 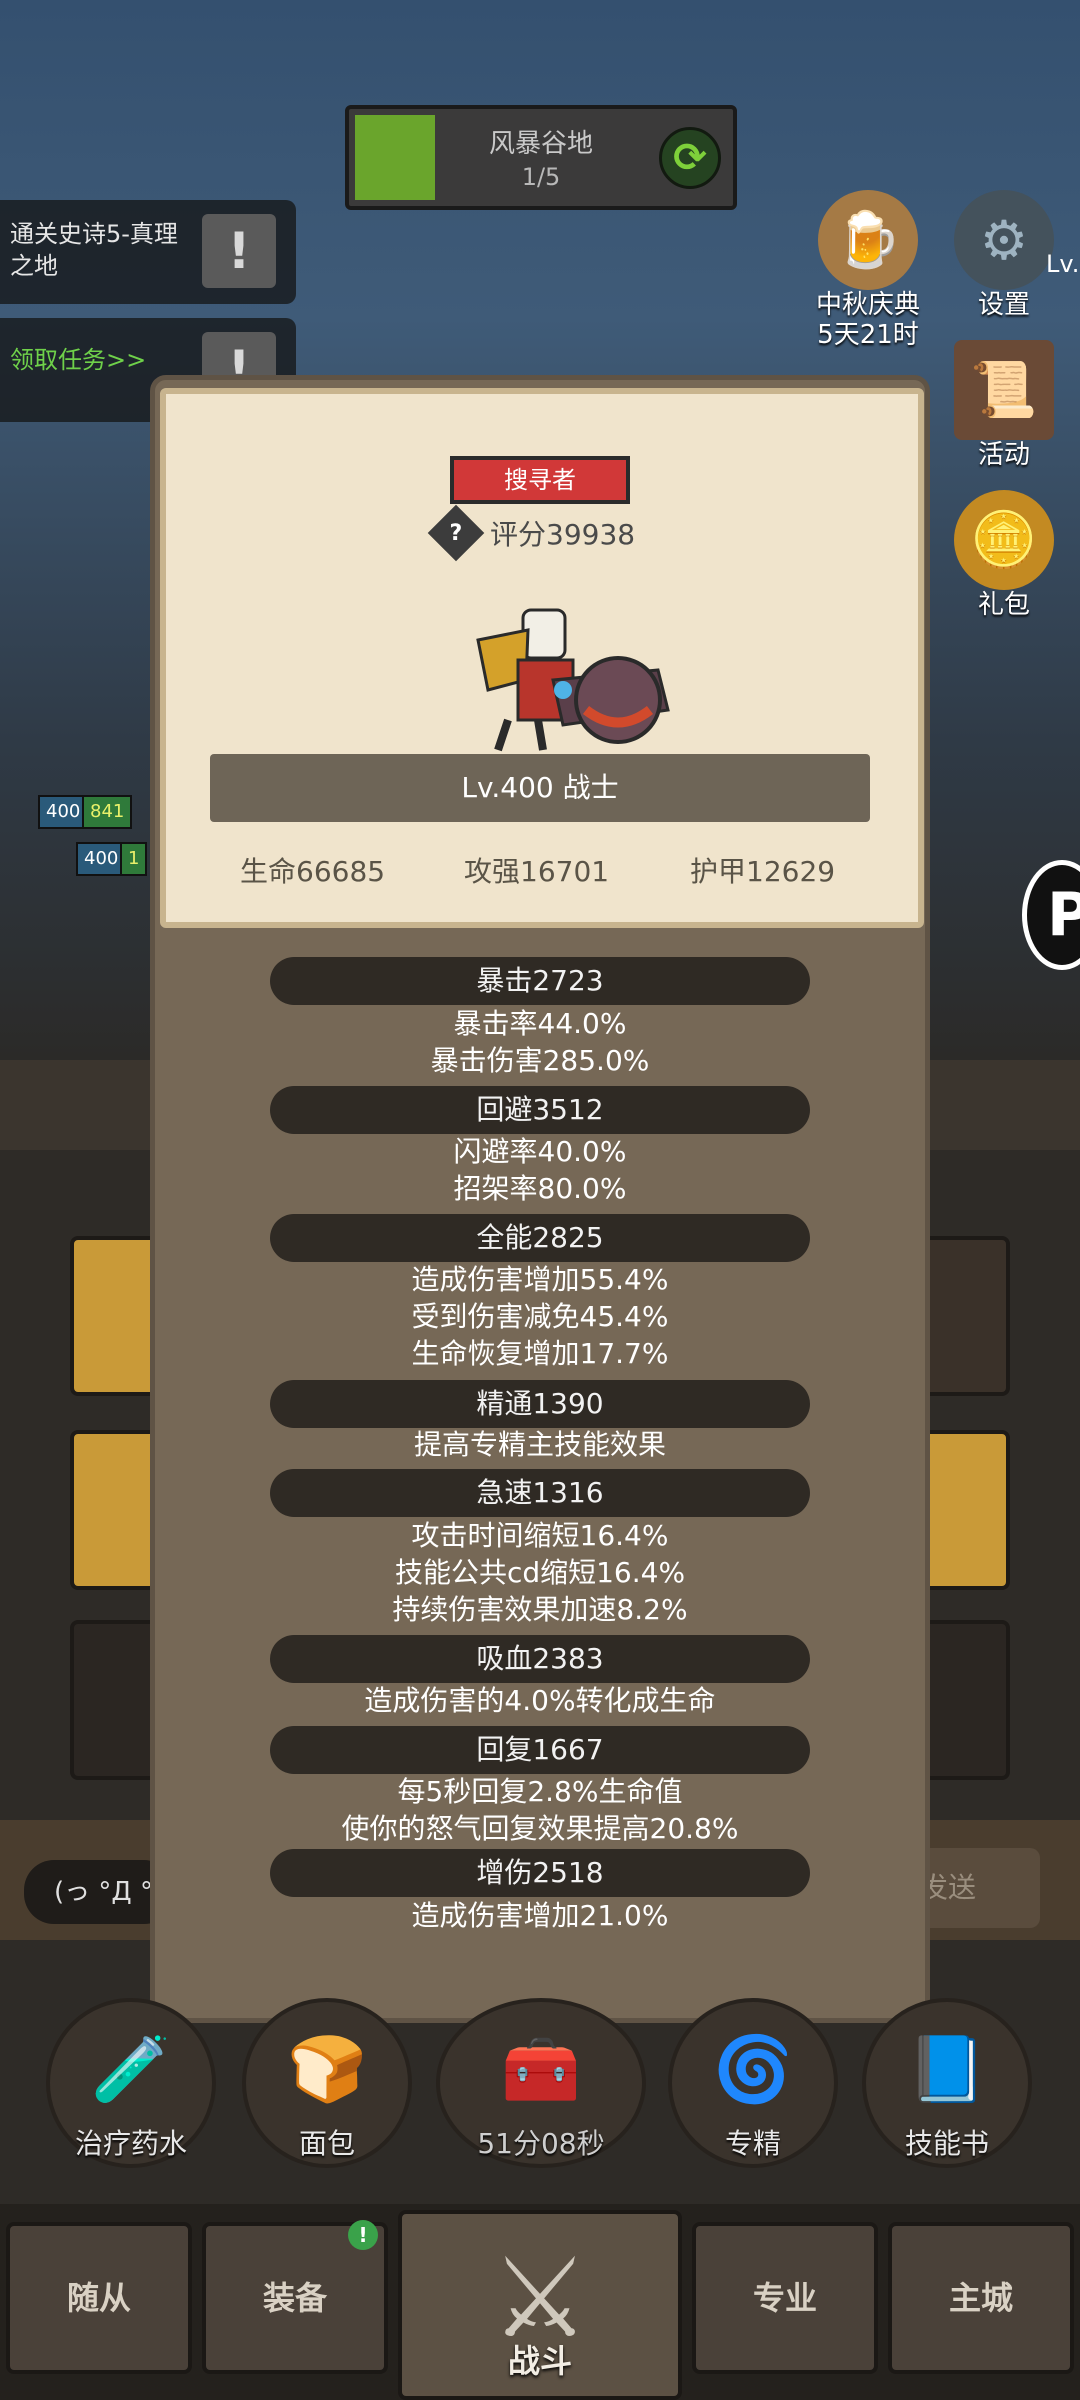 What do you see at coordinates (539, 2361) in the screenshot?
I see `nav-battle-label: 战斗` at bounding box center [539, 2361].